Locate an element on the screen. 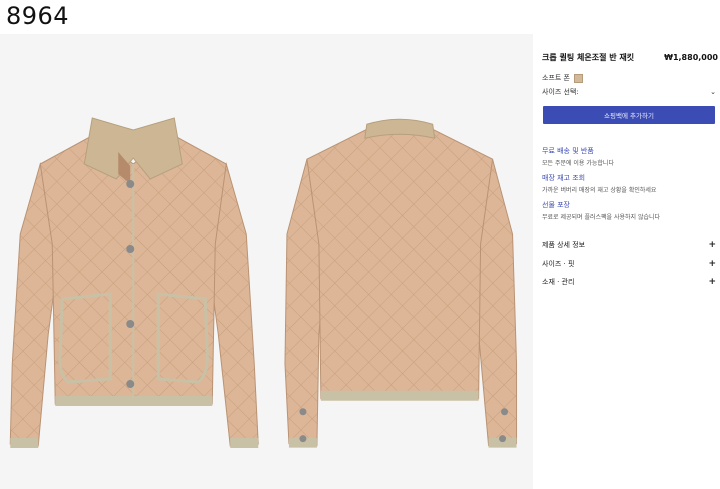 This screenshot has height=489, width=720. info-text: 모든 주문에 이용 가능합니다 is located at coordinates (578, 163).